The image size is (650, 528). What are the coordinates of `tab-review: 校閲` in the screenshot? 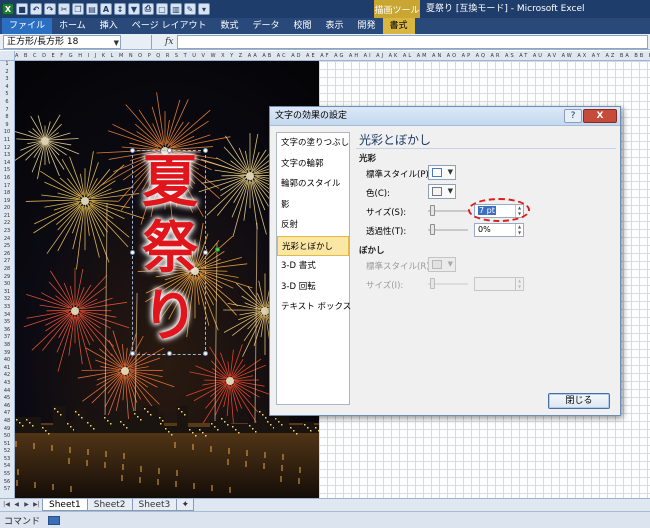 It's located at (302, 26).